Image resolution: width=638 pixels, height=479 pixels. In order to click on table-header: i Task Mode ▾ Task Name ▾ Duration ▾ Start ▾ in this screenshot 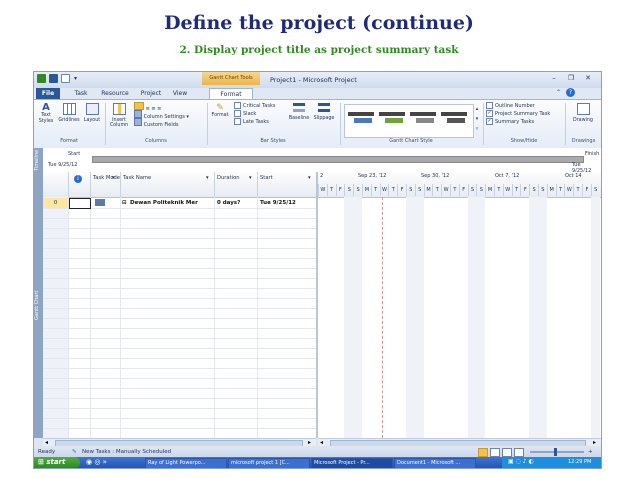, I will do `click(179, 185)`.